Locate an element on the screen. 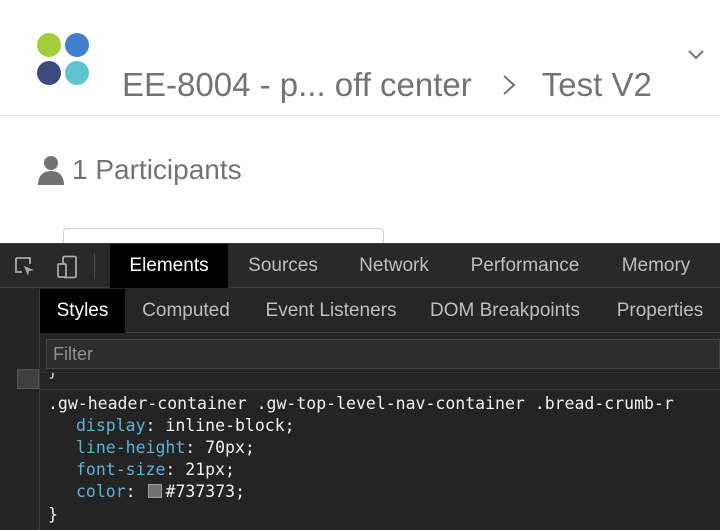 This screenshot has height=530, width=720. chevron-down-icon is located at coordinates (696, 55).